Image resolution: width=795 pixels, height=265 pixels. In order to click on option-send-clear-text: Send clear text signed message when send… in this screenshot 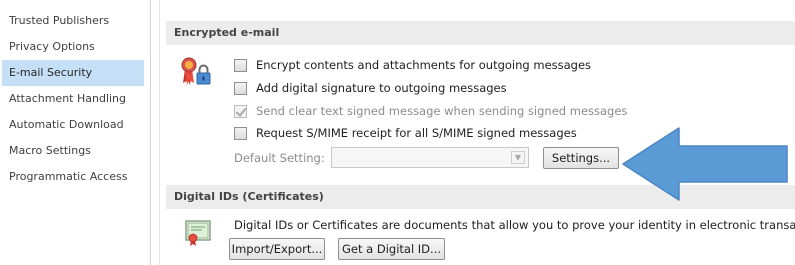, I will do `click(430, 111)`.